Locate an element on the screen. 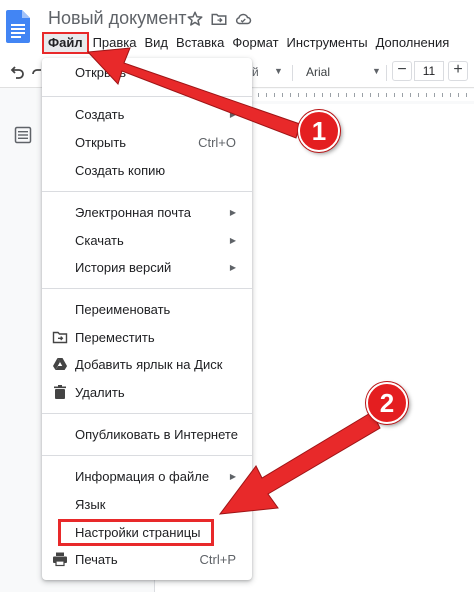  font-size-input: 11 is located at coordinates (429, 71).